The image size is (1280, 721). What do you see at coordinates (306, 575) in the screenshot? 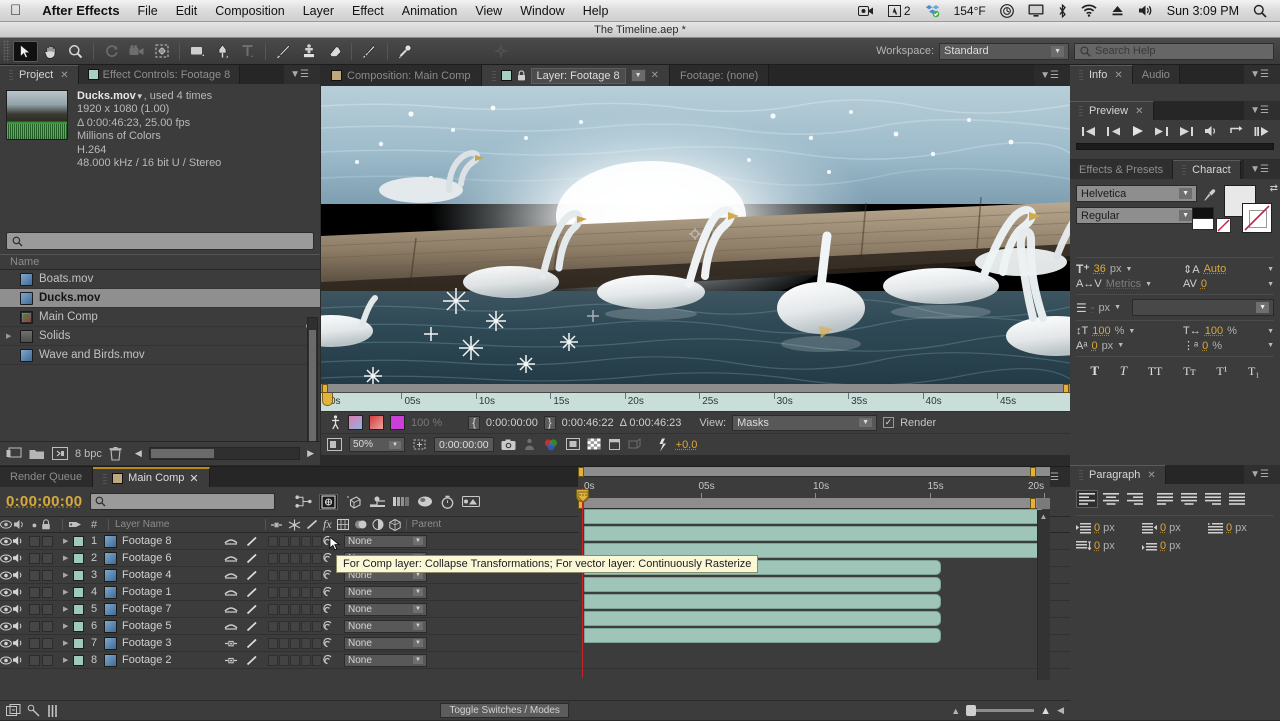
I see `adjustment-switch` at bounding box center [306, 575].